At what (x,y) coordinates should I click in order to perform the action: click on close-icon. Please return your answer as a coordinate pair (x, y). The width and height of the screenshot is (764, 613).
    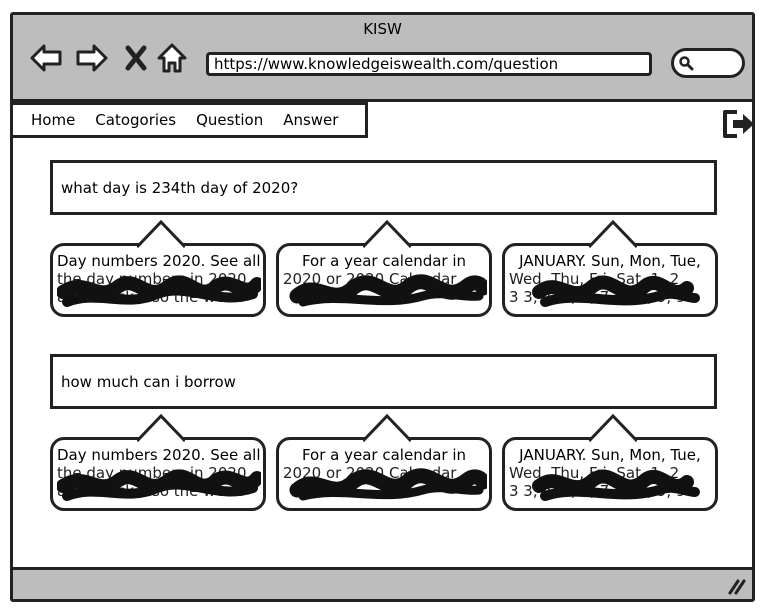
    Looking at the image, I should click on (136, 58).